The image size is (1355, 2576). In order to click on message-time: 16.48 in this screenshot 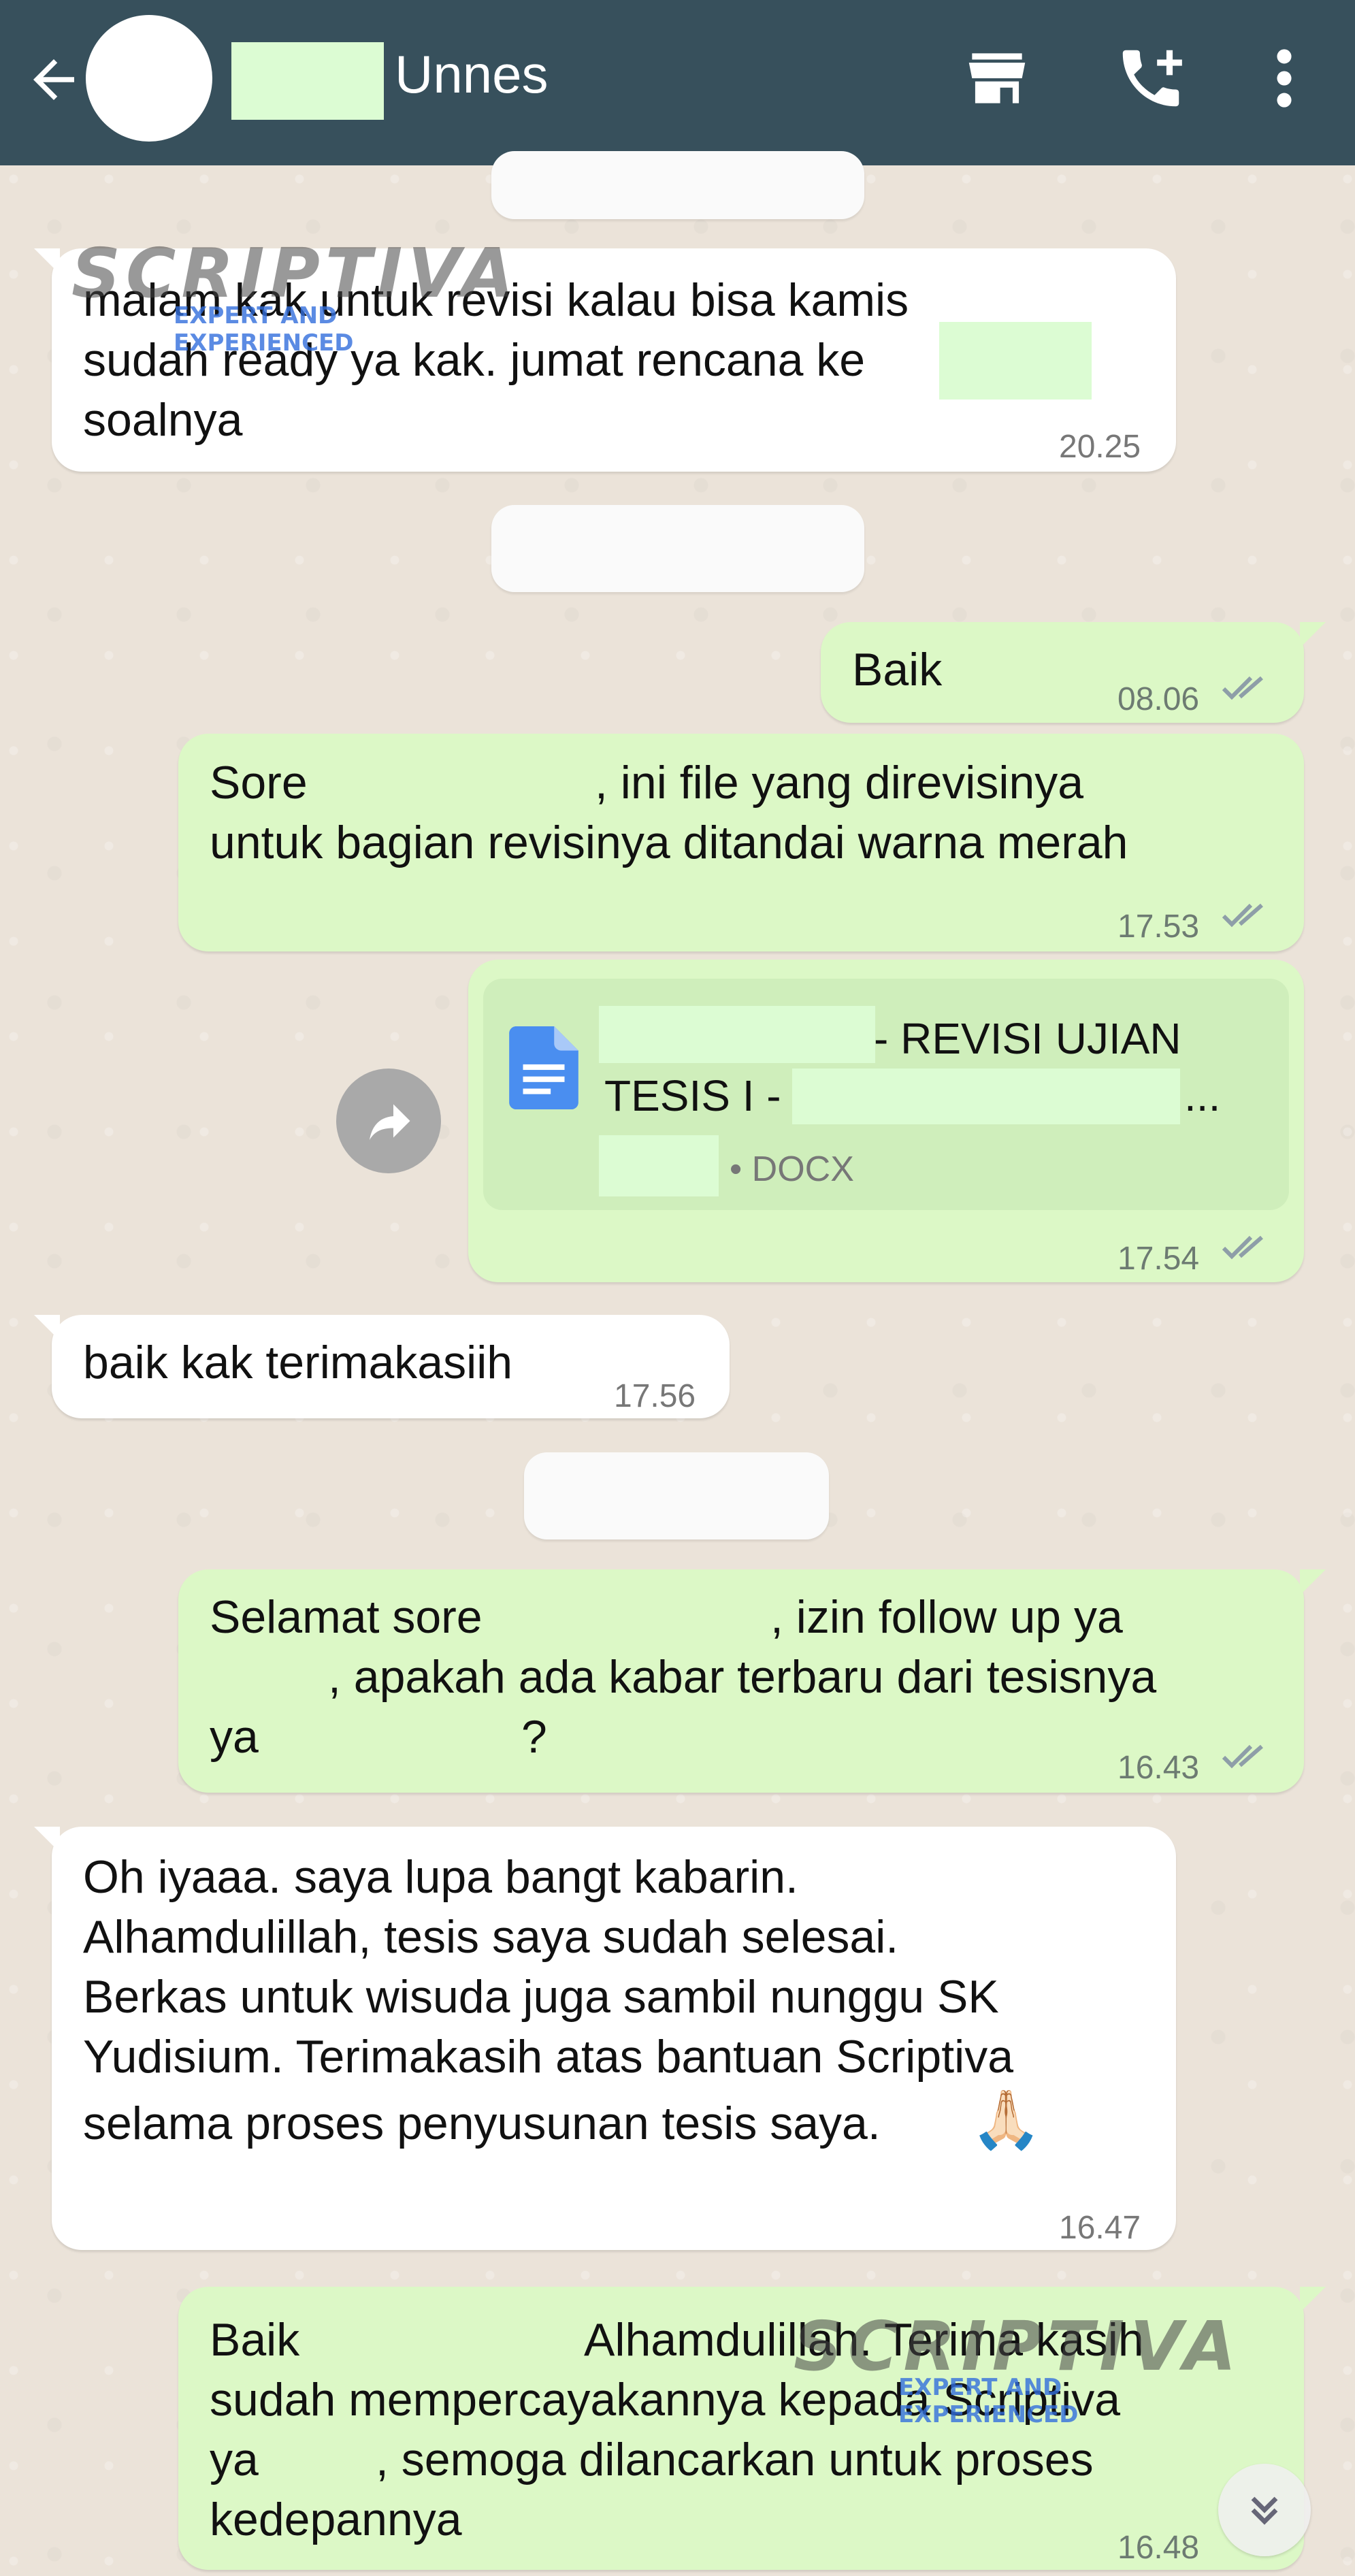, I will do `click(1158, 2548)`.